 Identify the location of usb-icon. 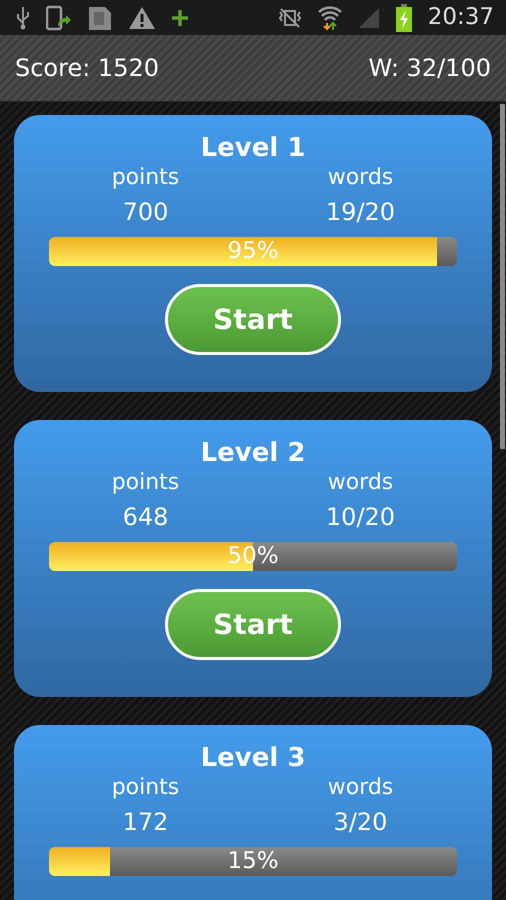
(23, 18).